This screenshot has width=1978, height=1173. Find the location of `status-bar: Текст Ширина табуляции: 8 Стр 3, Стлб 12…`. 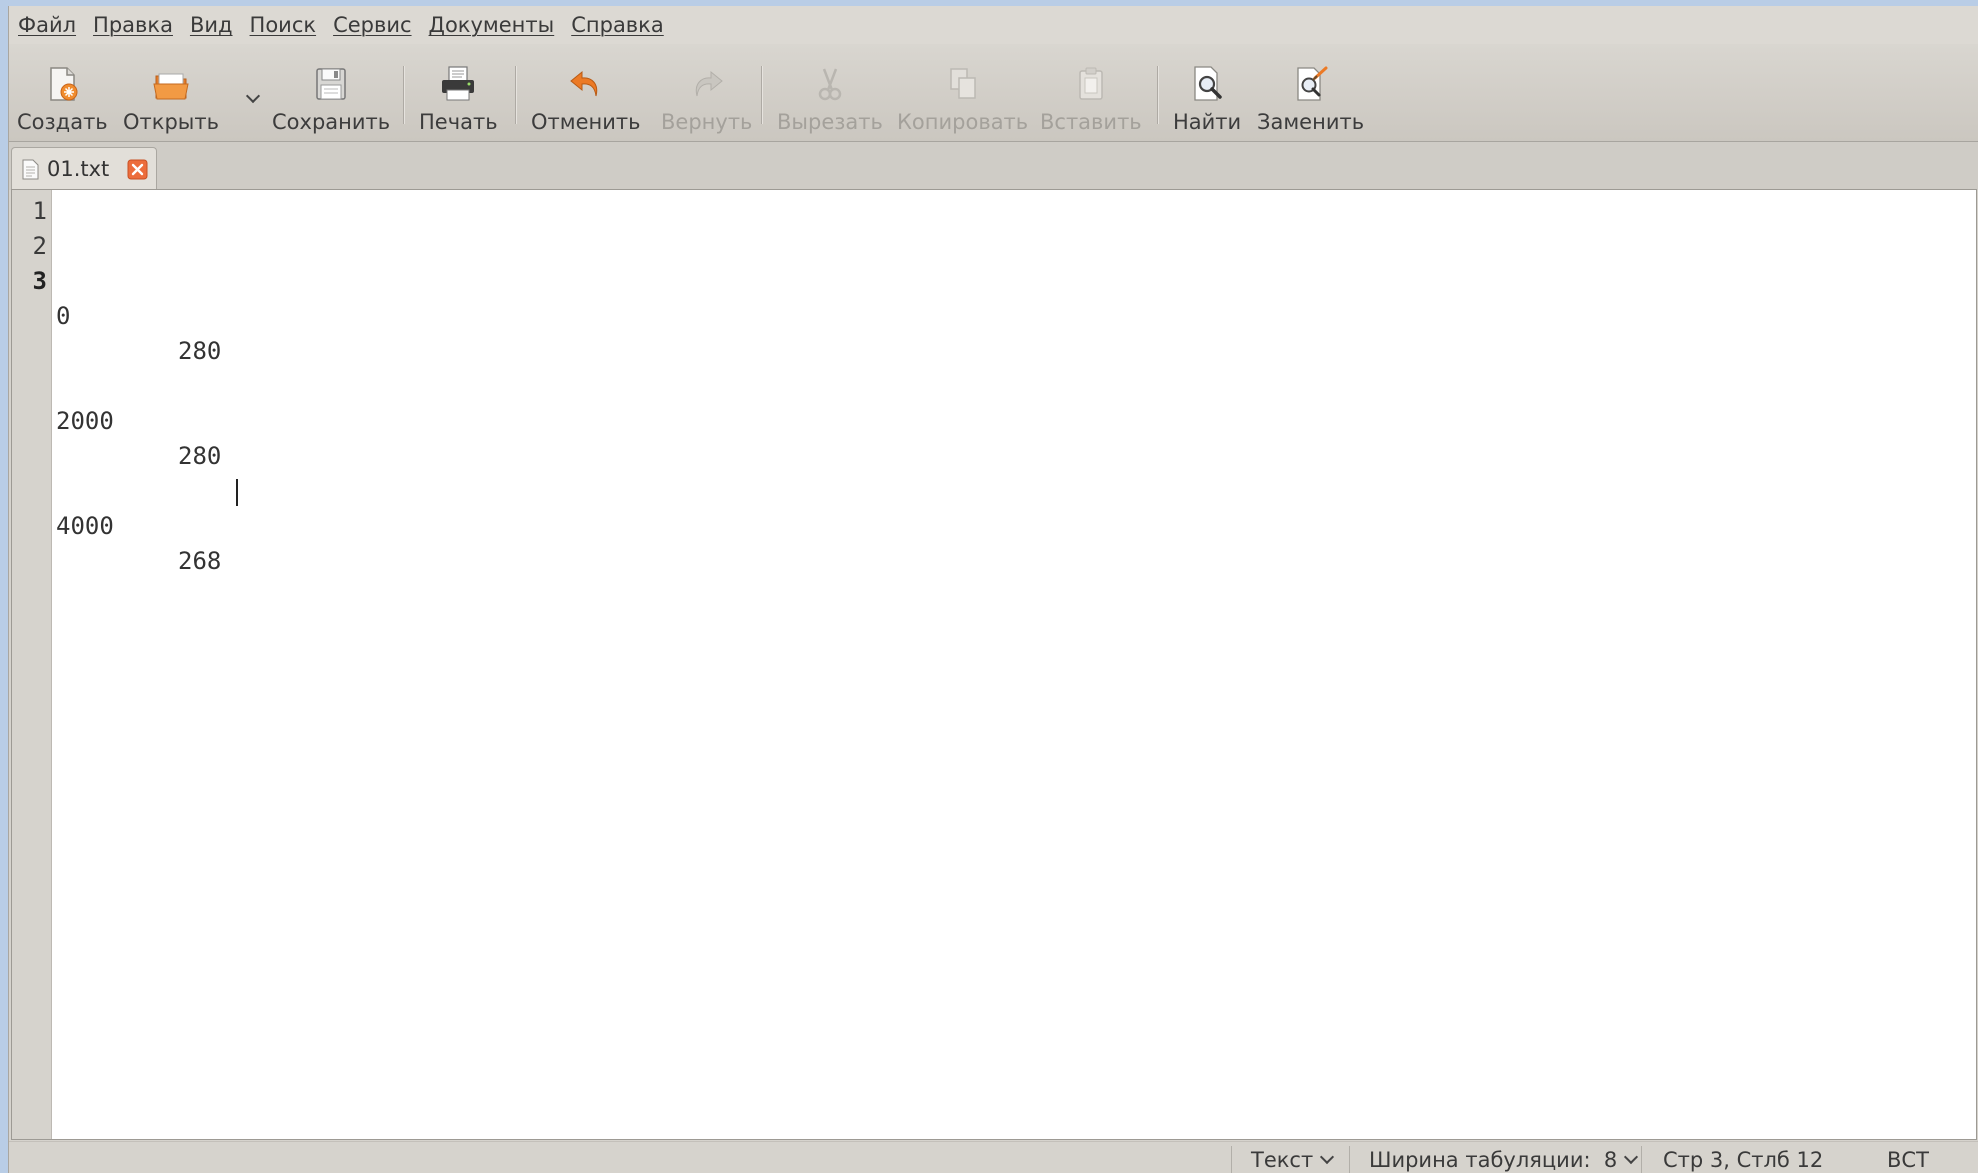

status-bar: Текст Ширина табуляции: 8 Стр 3, Стлб 12… is located at coordinates (993, 1157).